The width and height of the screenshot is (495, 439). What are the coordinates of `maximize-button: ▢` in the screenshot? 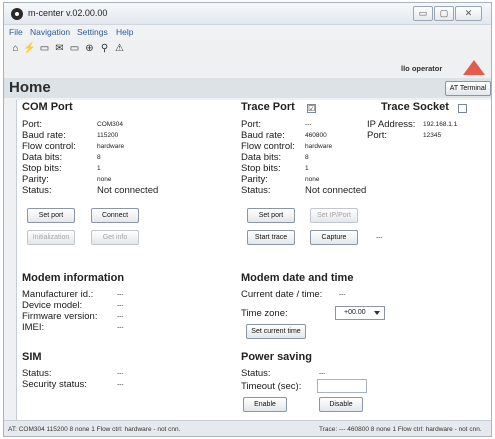 It's located at (444, 13).